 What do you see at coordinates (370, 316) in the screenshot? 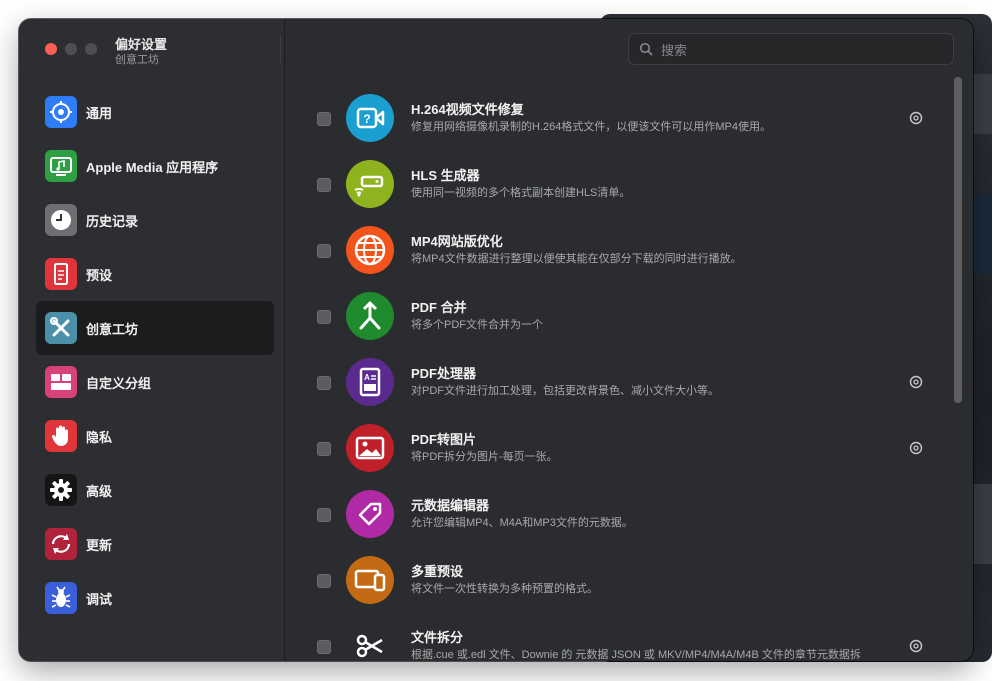
I see `merge-icon` at bounding box center [370, 316].